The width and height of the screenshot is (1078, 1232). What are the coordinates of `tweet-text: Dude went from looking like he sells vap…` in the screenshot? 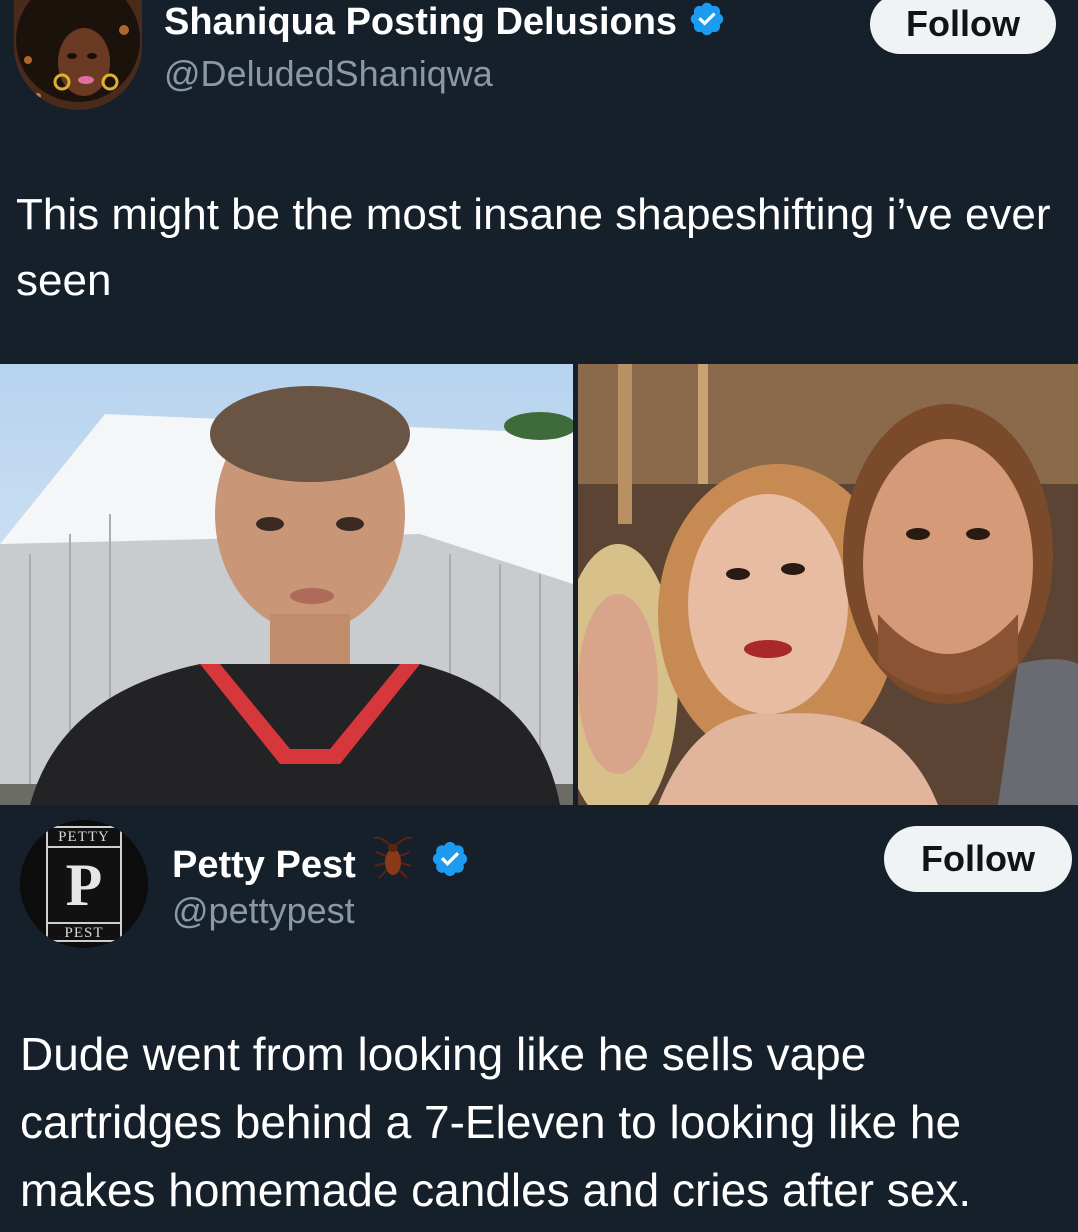 It's located at (496, 1122).